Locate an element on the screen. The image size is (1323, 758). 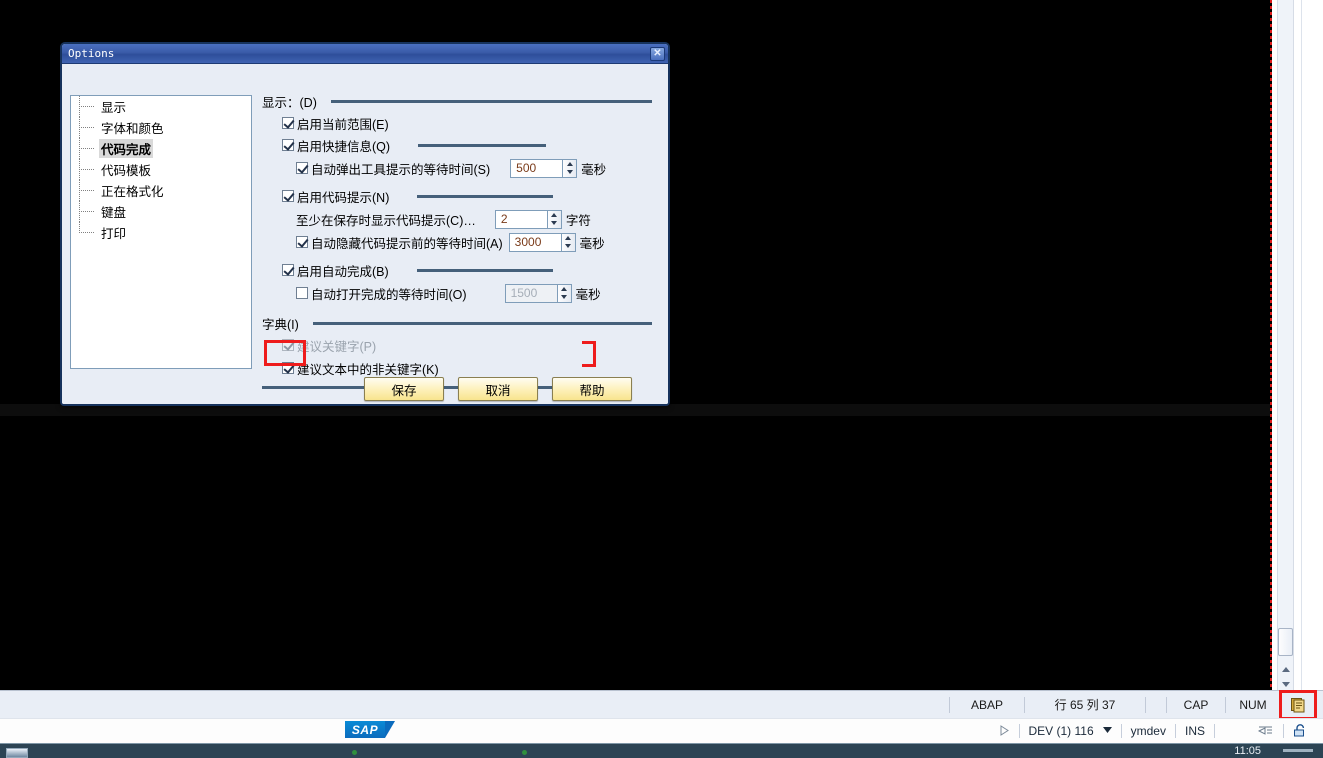
tree-item-label: 显示 is located at coordinates (114, 108).